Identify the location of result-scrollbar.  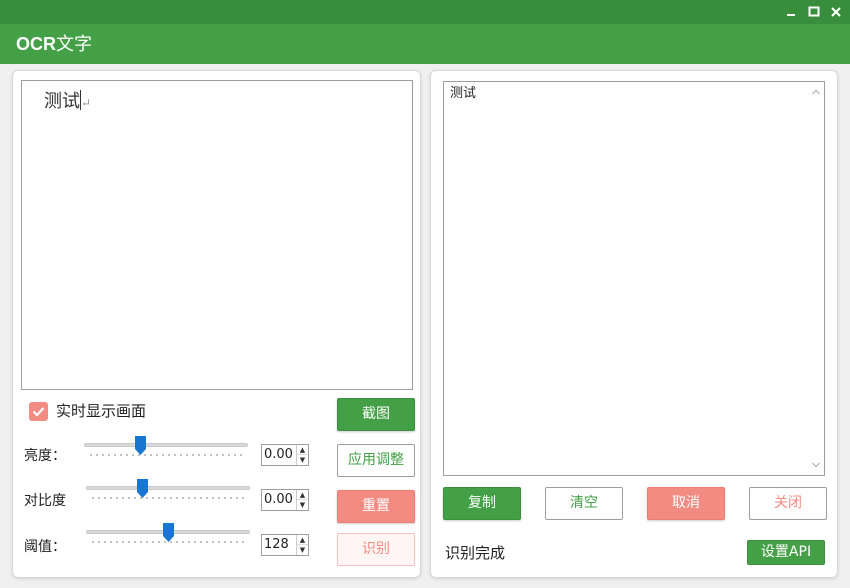
(816, 278).